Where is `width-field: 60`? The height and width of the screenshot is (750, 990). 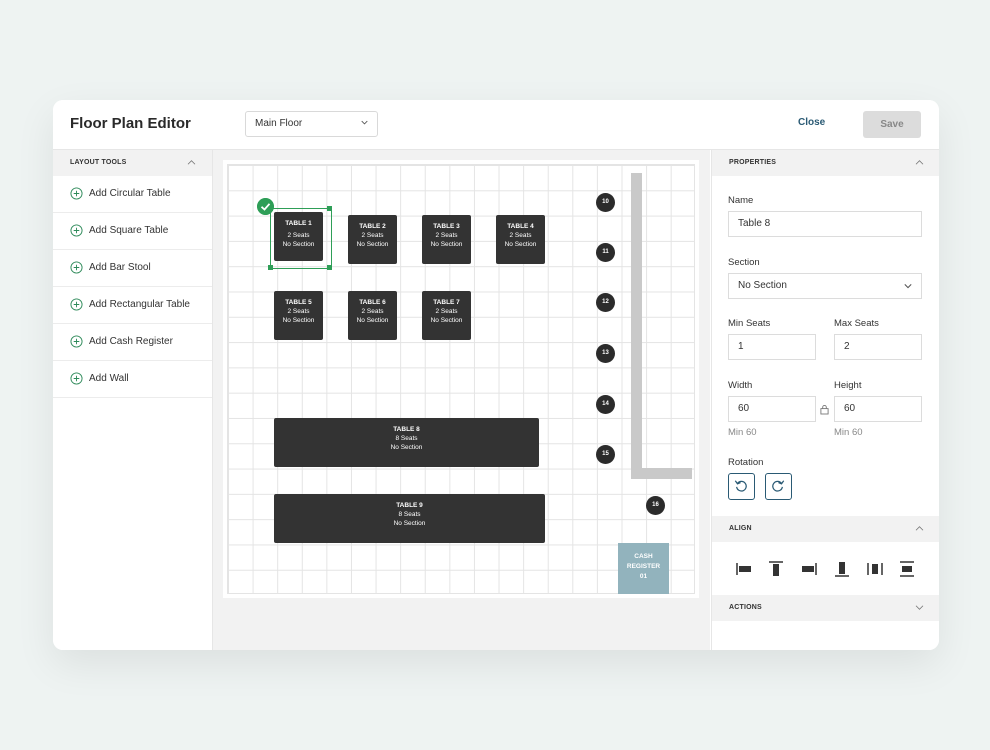
width-field: 60 is located at coordinates (772, 409).